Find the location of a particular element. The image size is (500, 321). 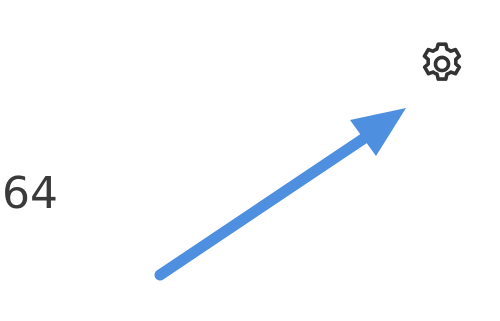

value-text: 64 is located at coordinates (30, 193).